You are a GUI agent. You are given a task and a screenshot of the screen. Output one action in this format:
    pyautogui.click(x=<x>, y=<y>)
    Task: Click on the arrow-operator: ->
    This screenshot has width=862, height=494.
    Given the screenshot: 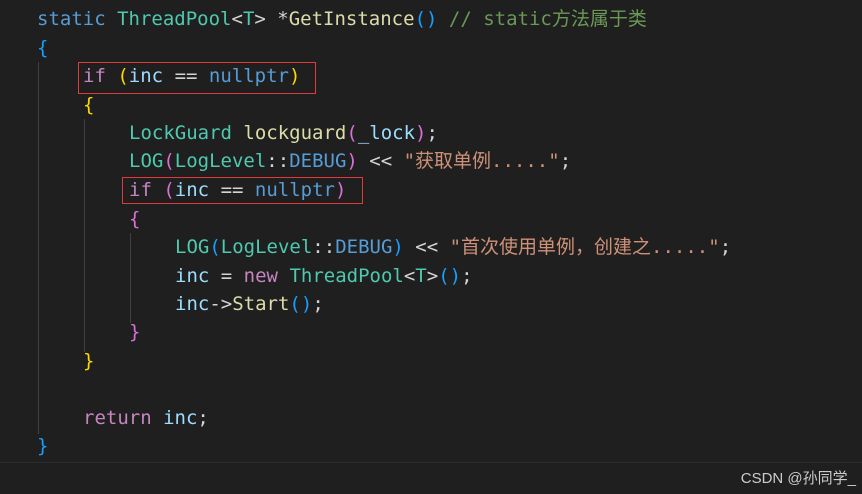 What is the action you would take?
    pyautogui.click(x=221, y=304)
    